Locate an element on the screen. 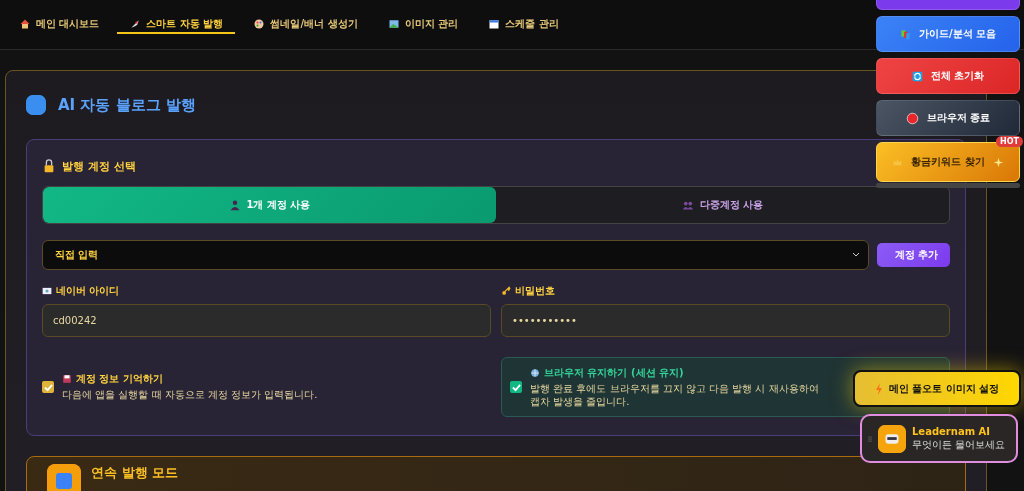 This screenshot has width=1024, height=491. chevron-down-icon is located at coordinates (855, 255).